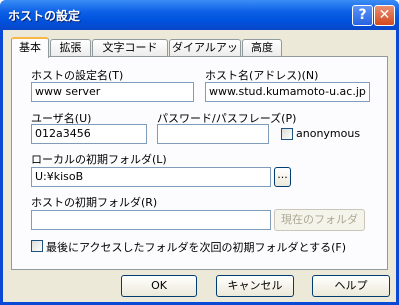 The width and height of the screenshot is (399, 305). I want to click on tab-advanced: 高度, so click(262, 47).